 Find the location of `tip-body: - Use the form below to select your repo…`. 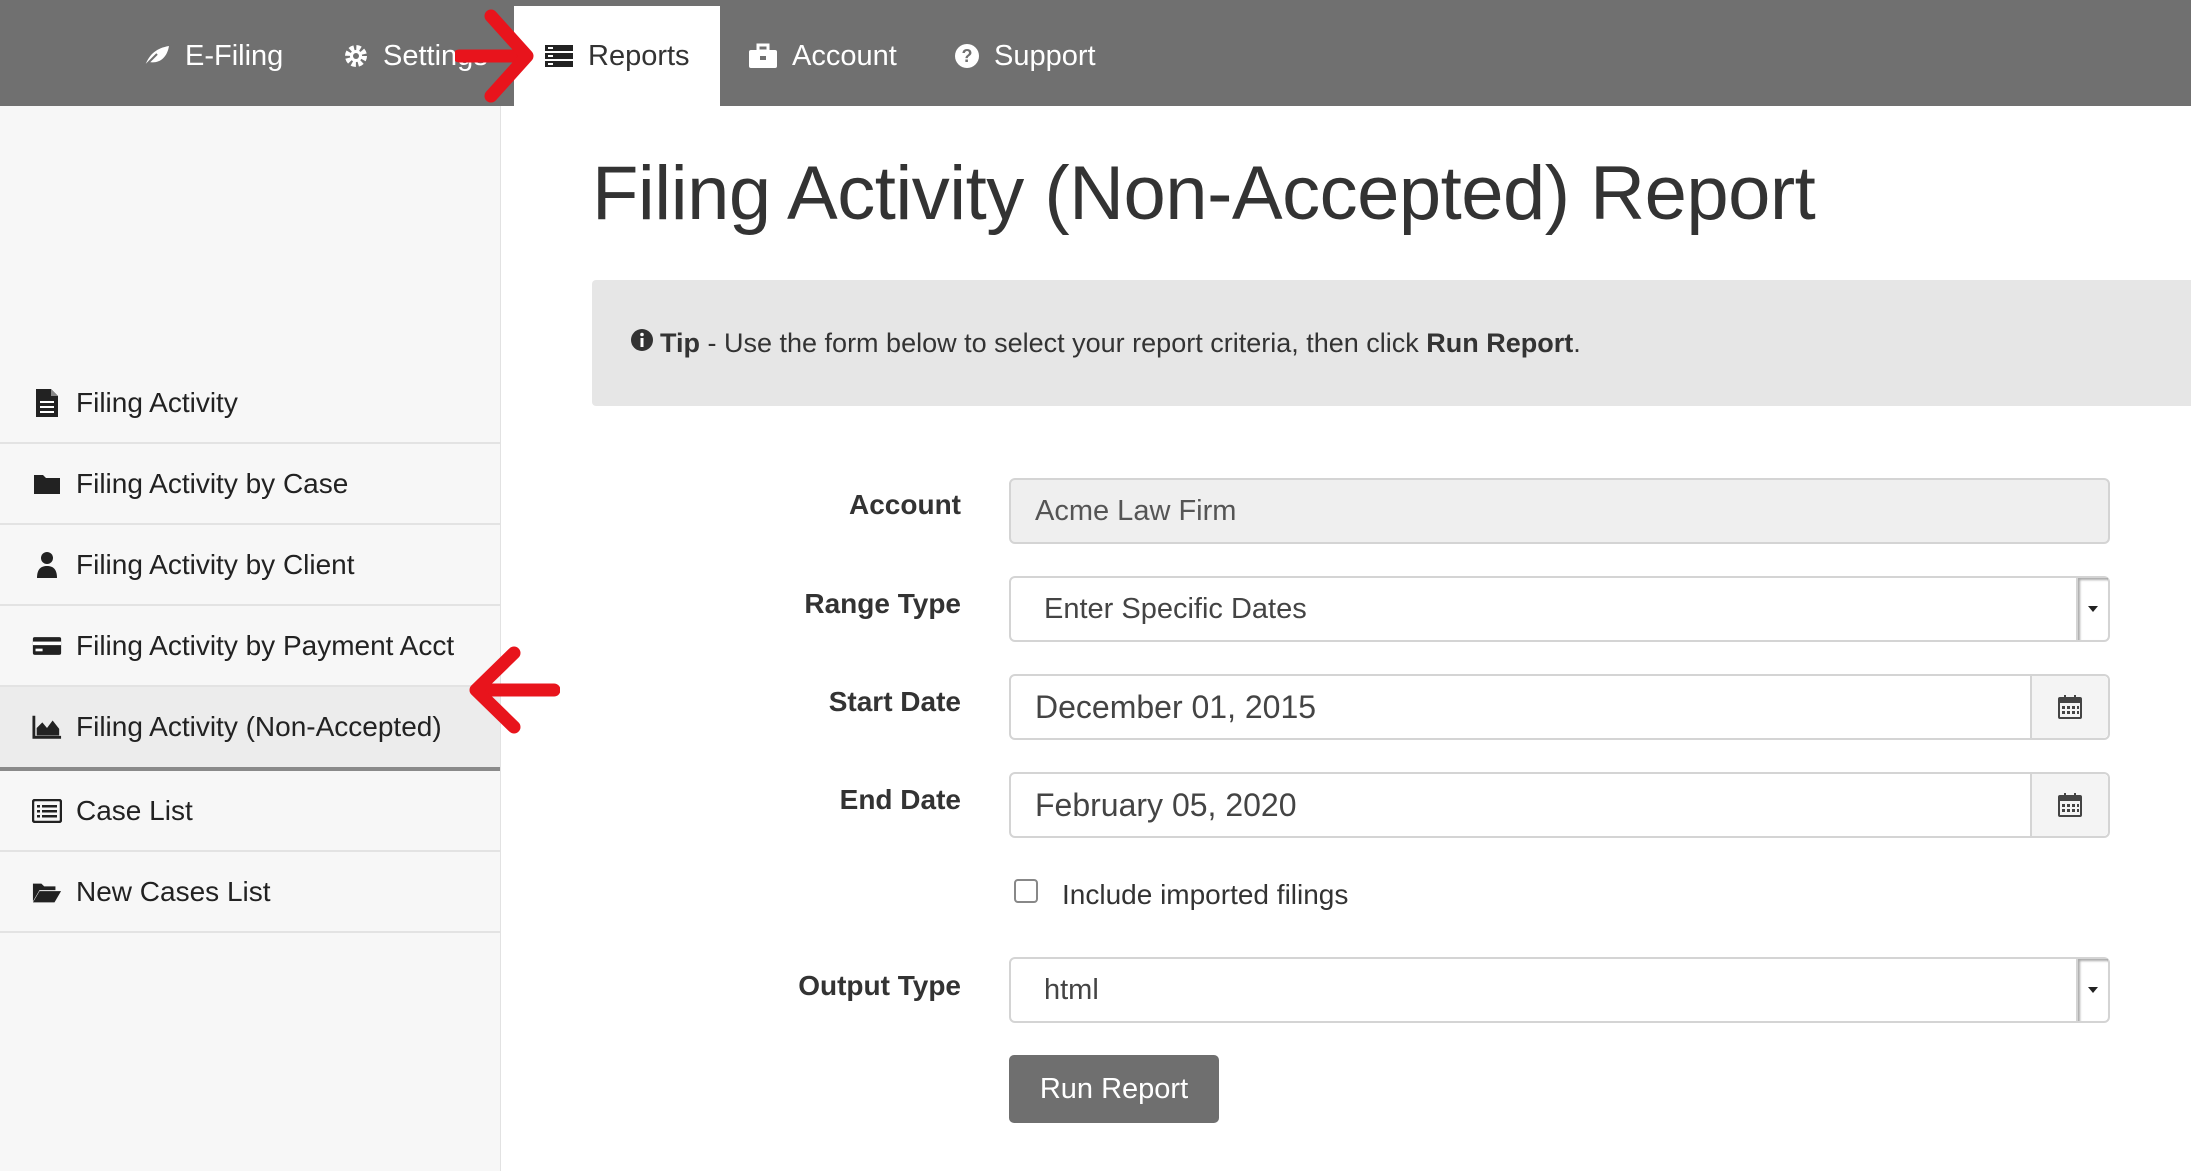

tip-body: - Use the form below to select your repo… is located at coordinates (1063, 342).